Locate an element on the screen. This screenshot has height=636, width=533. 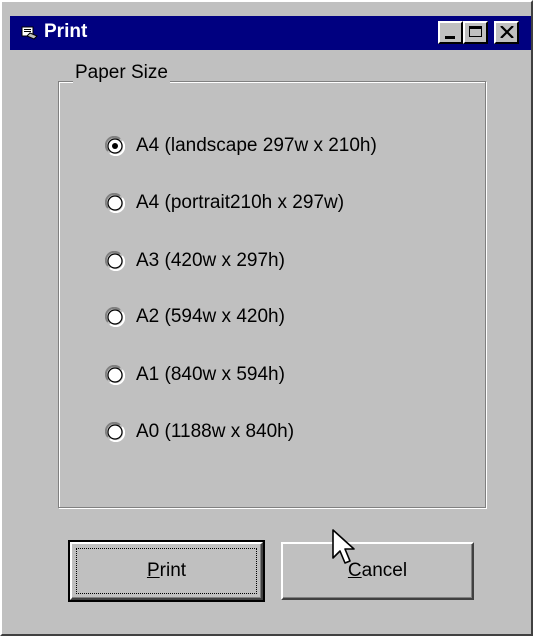
printer-app-icon is located at coordinates (29, 33).